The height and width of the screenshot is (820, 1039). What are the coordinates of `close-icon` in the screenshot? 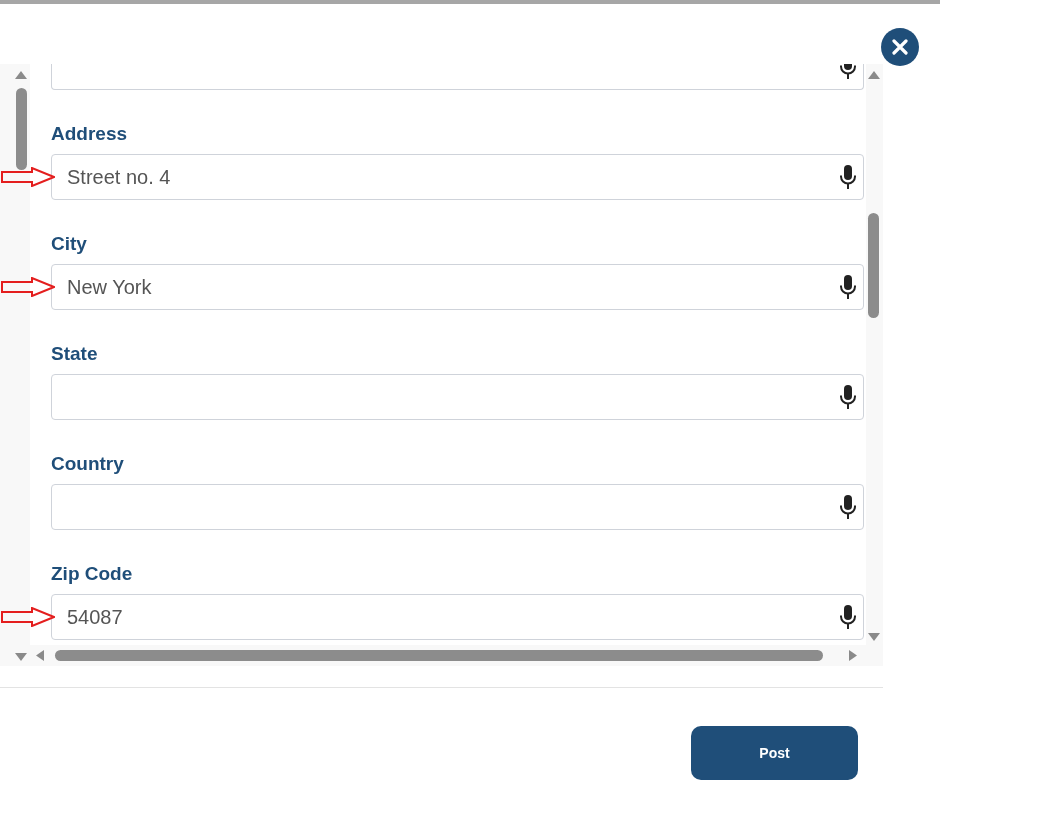 It's located at (900, 47).